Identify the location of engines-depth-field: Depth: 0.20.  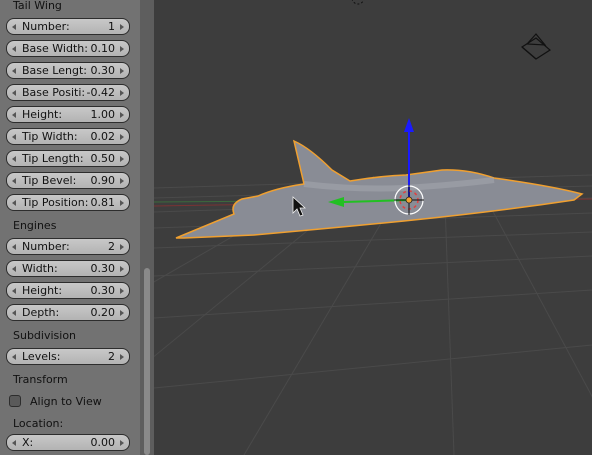
(68, 312).